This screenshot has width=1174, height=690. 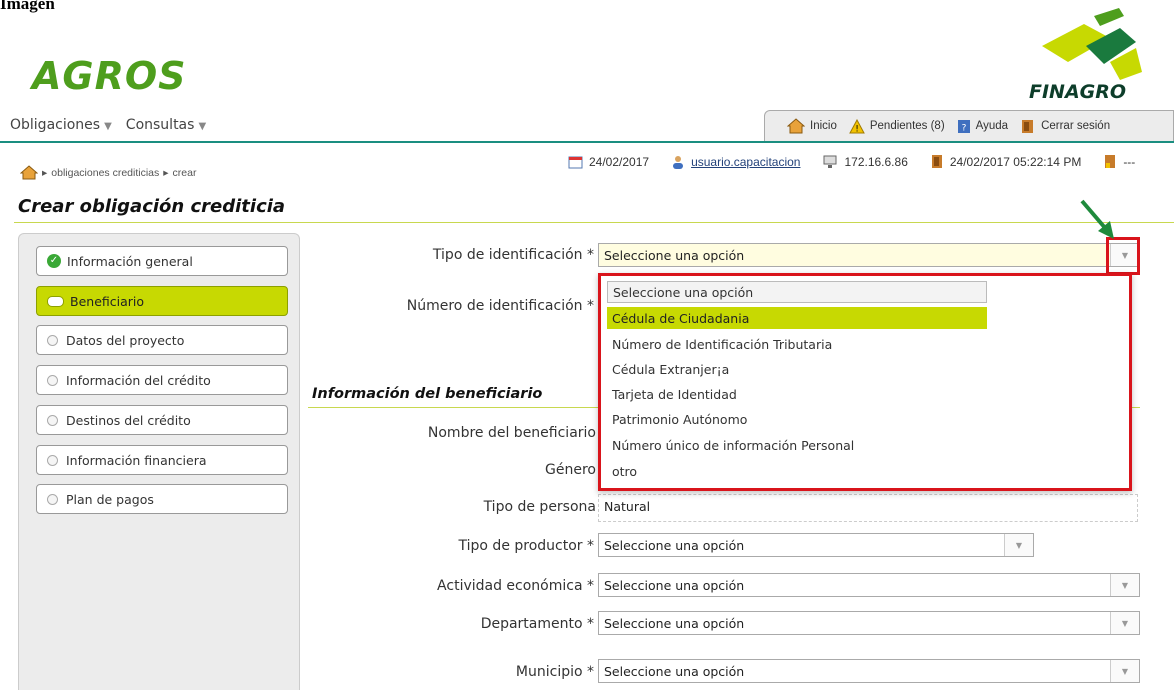 I want to click on dropdown-option: Seleccione una opción, so click(x=797, y=292).